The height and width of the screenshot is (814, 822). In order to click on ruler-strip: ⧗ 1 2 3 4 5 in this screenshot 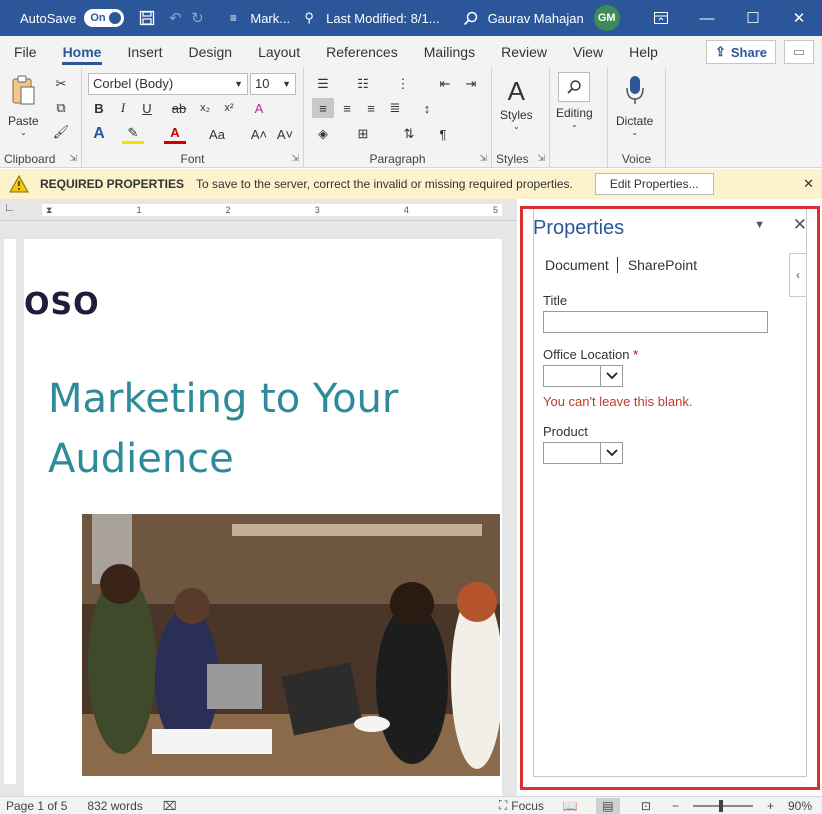, I will do `click(272, 210)`.